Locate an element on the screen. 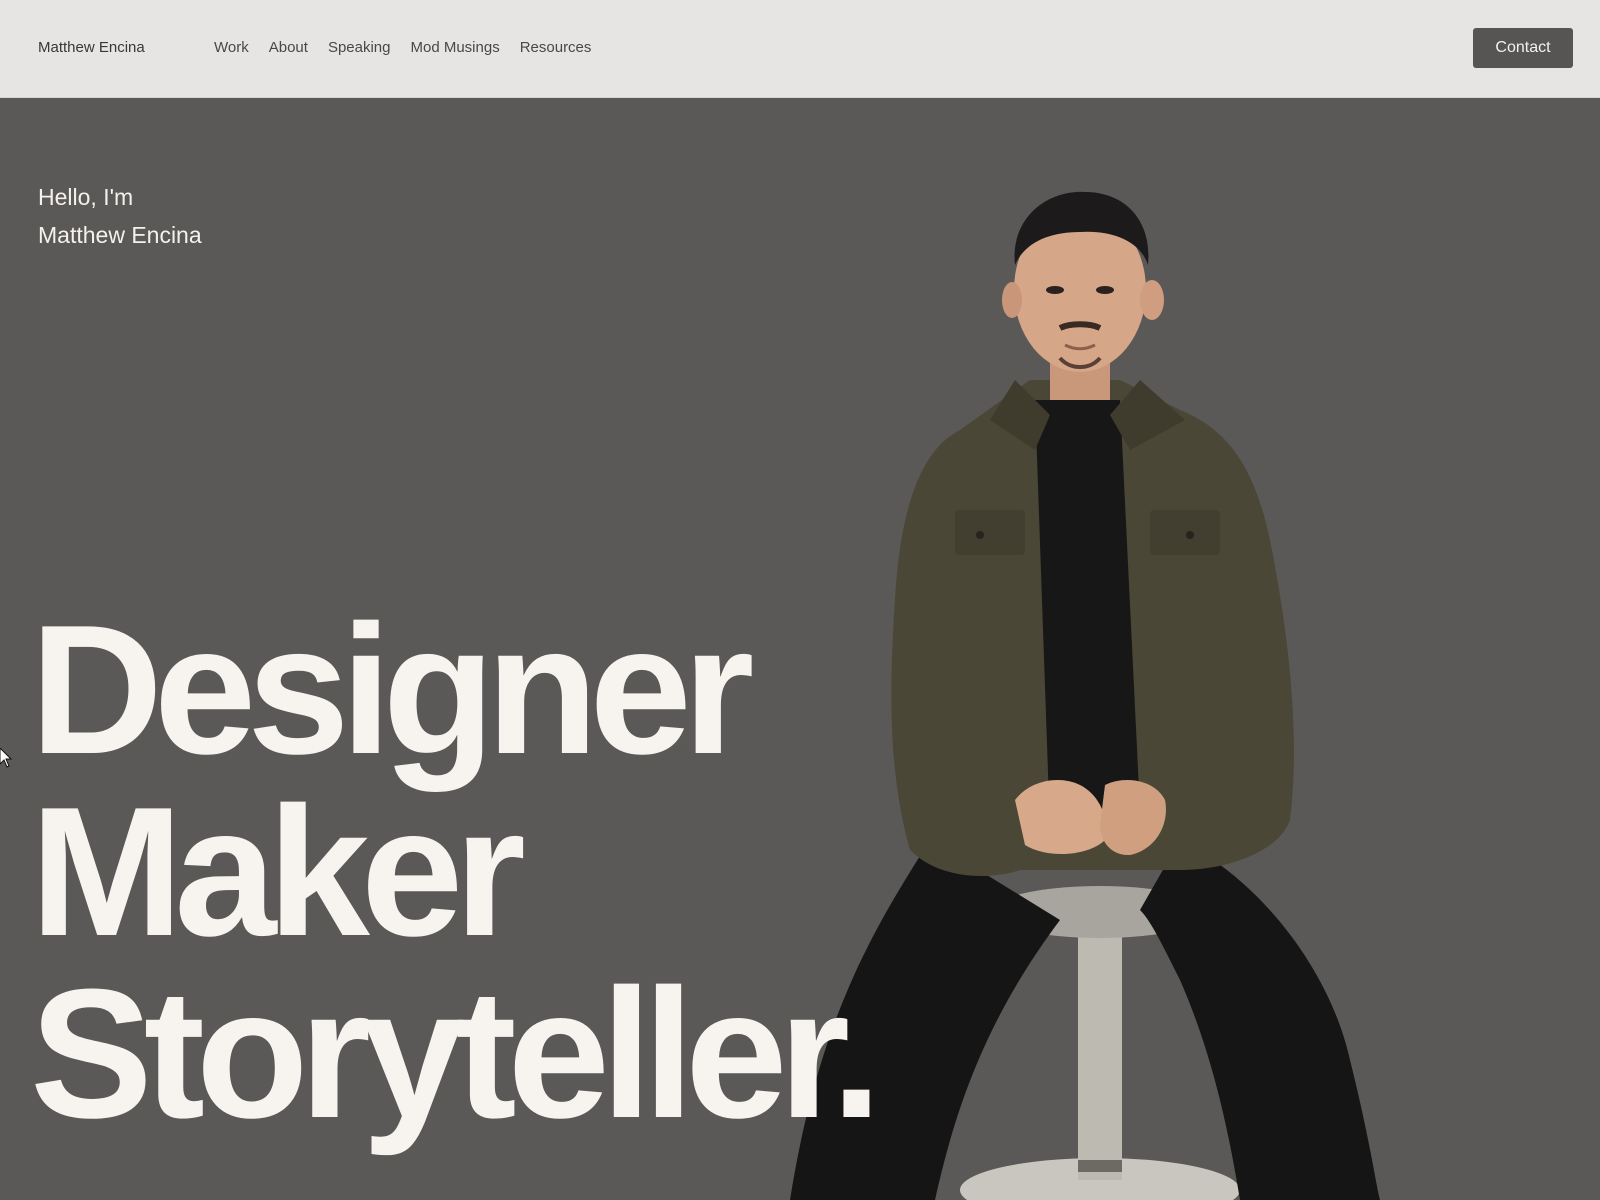  contact-button: Contact is located at coordinates (1523, 48).